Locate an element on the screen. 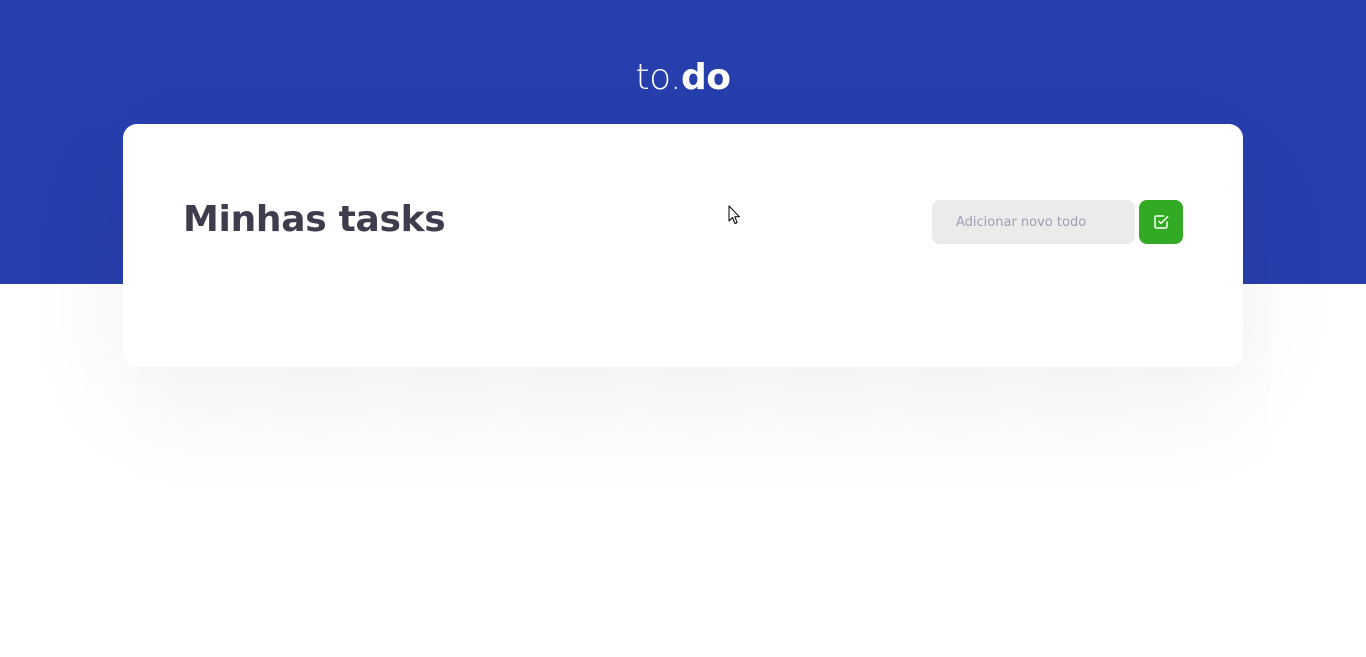  check-square-icon is located at coordinates (1161, 222).